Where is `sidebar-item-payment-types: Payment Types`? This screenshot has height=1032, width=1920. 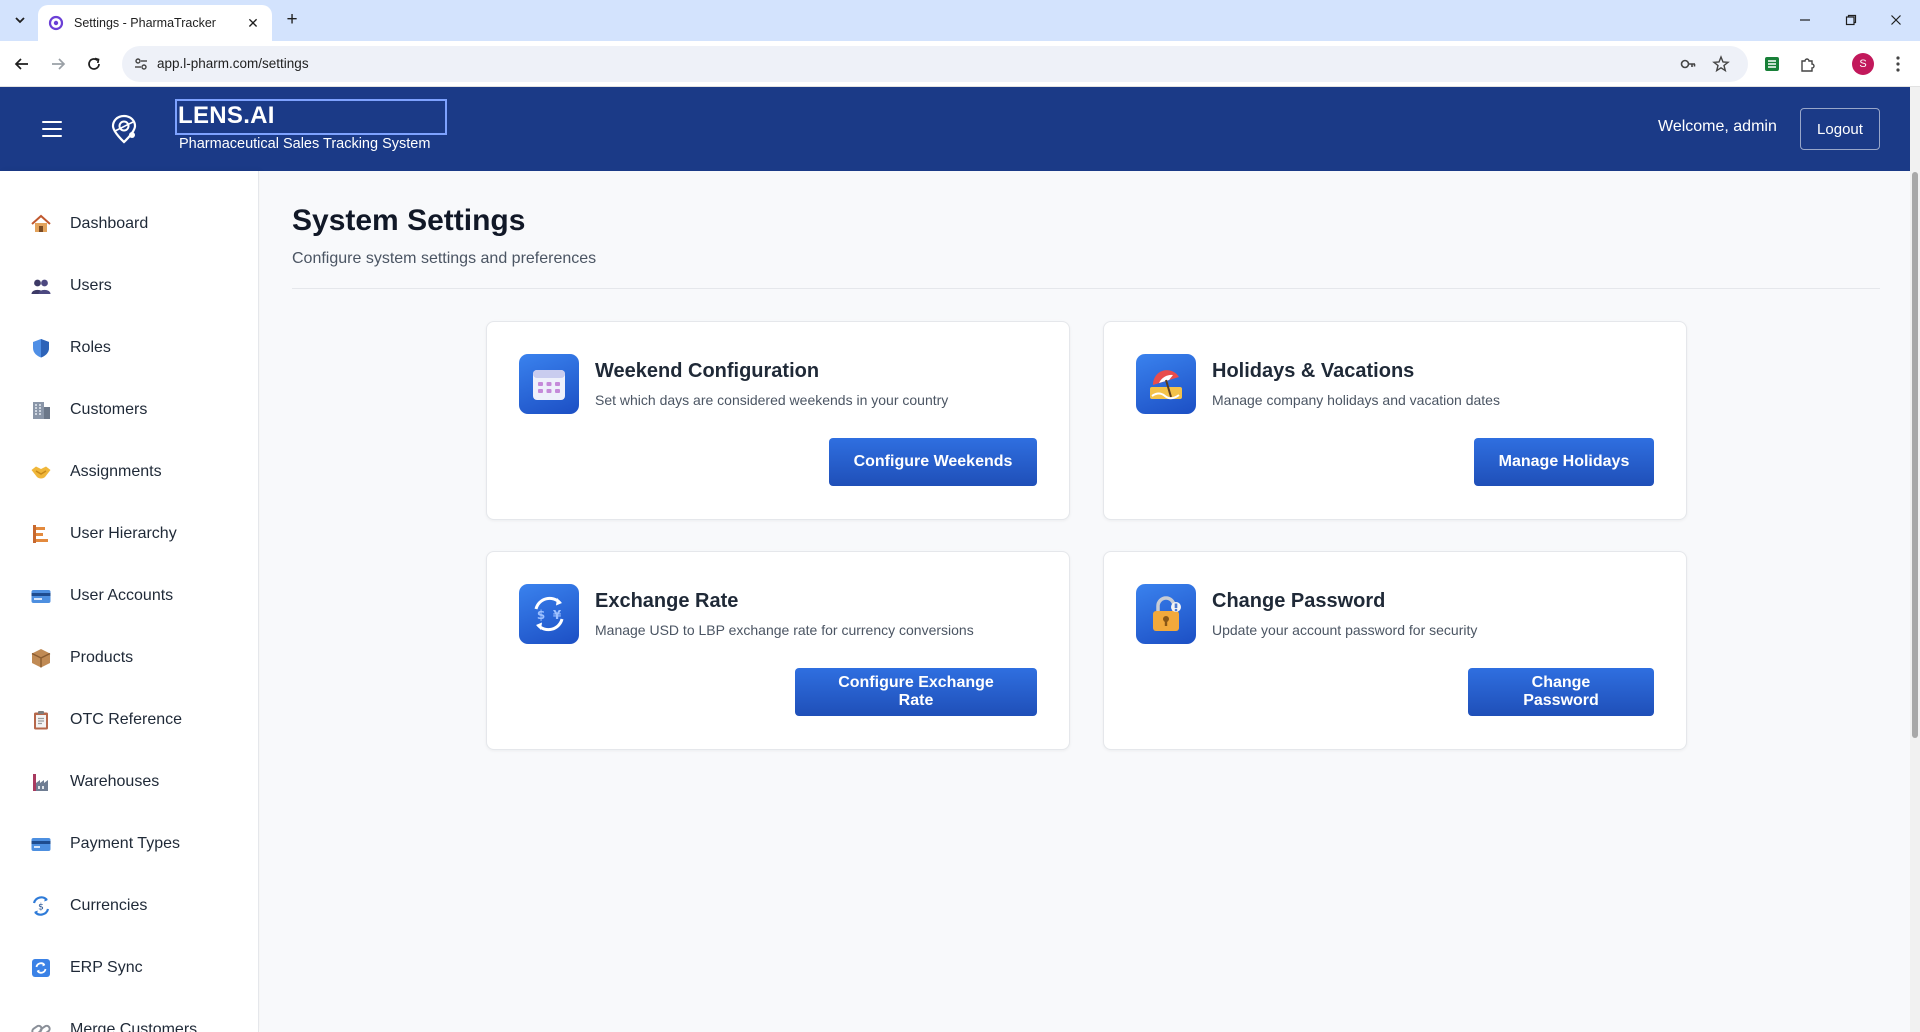 sidebar-item-payment-types: Payment Types is located at coordinates (129, 844).